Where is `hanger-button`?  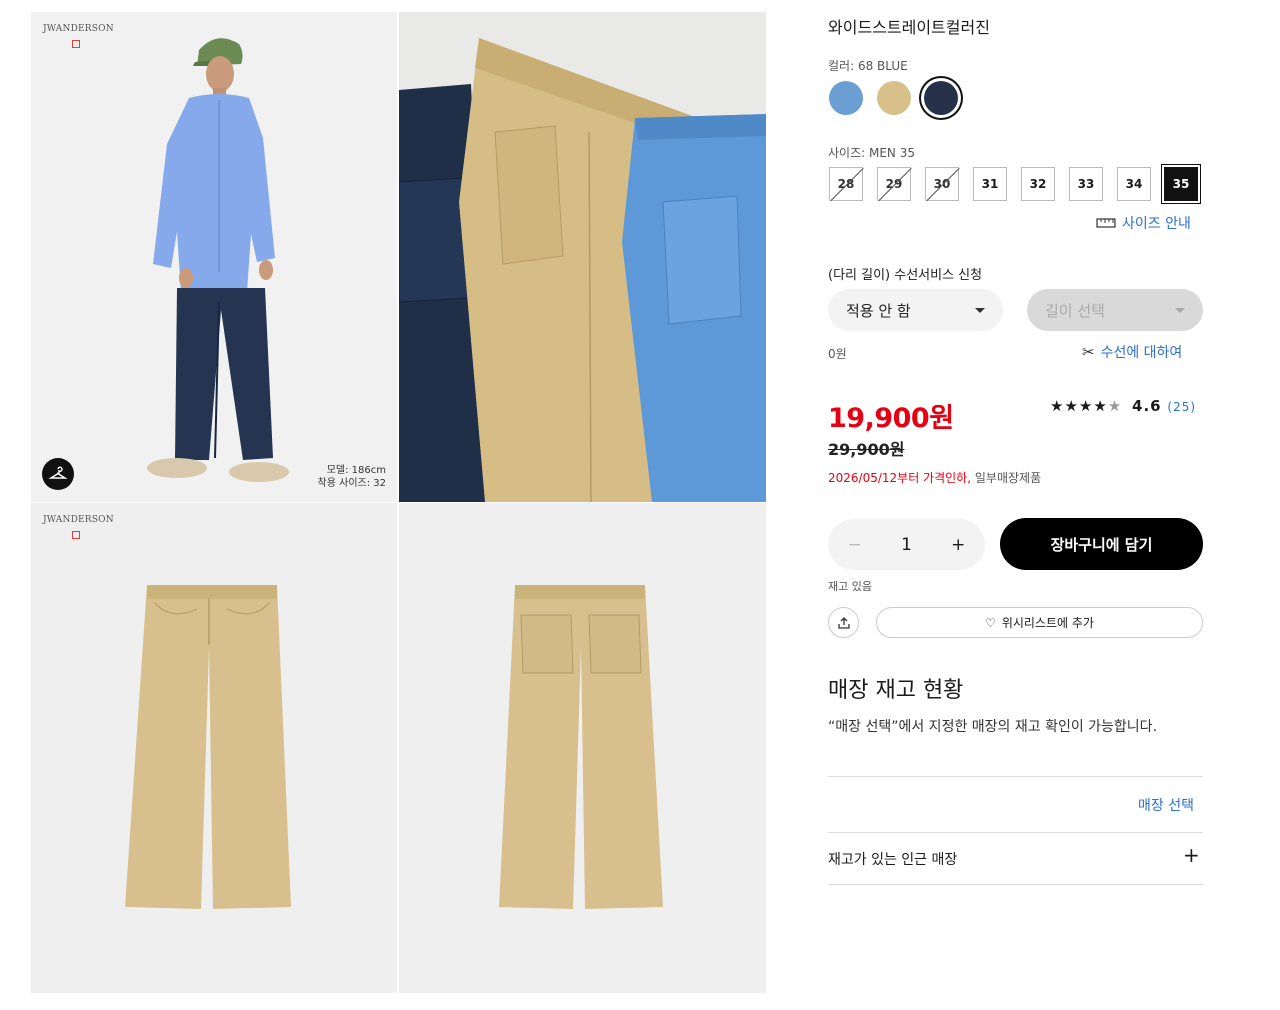
hanger-button is located at coordinates (58, 474).